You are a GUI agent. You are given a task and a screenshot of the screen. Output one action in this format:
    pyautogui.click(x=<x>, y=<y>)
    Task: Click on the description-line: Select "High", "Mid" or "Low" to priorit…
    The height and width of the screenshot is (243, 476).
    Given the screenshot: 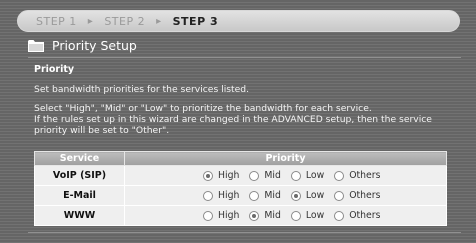 What is the action you would take?
    pyautogui.click(x=203, y=108)
    